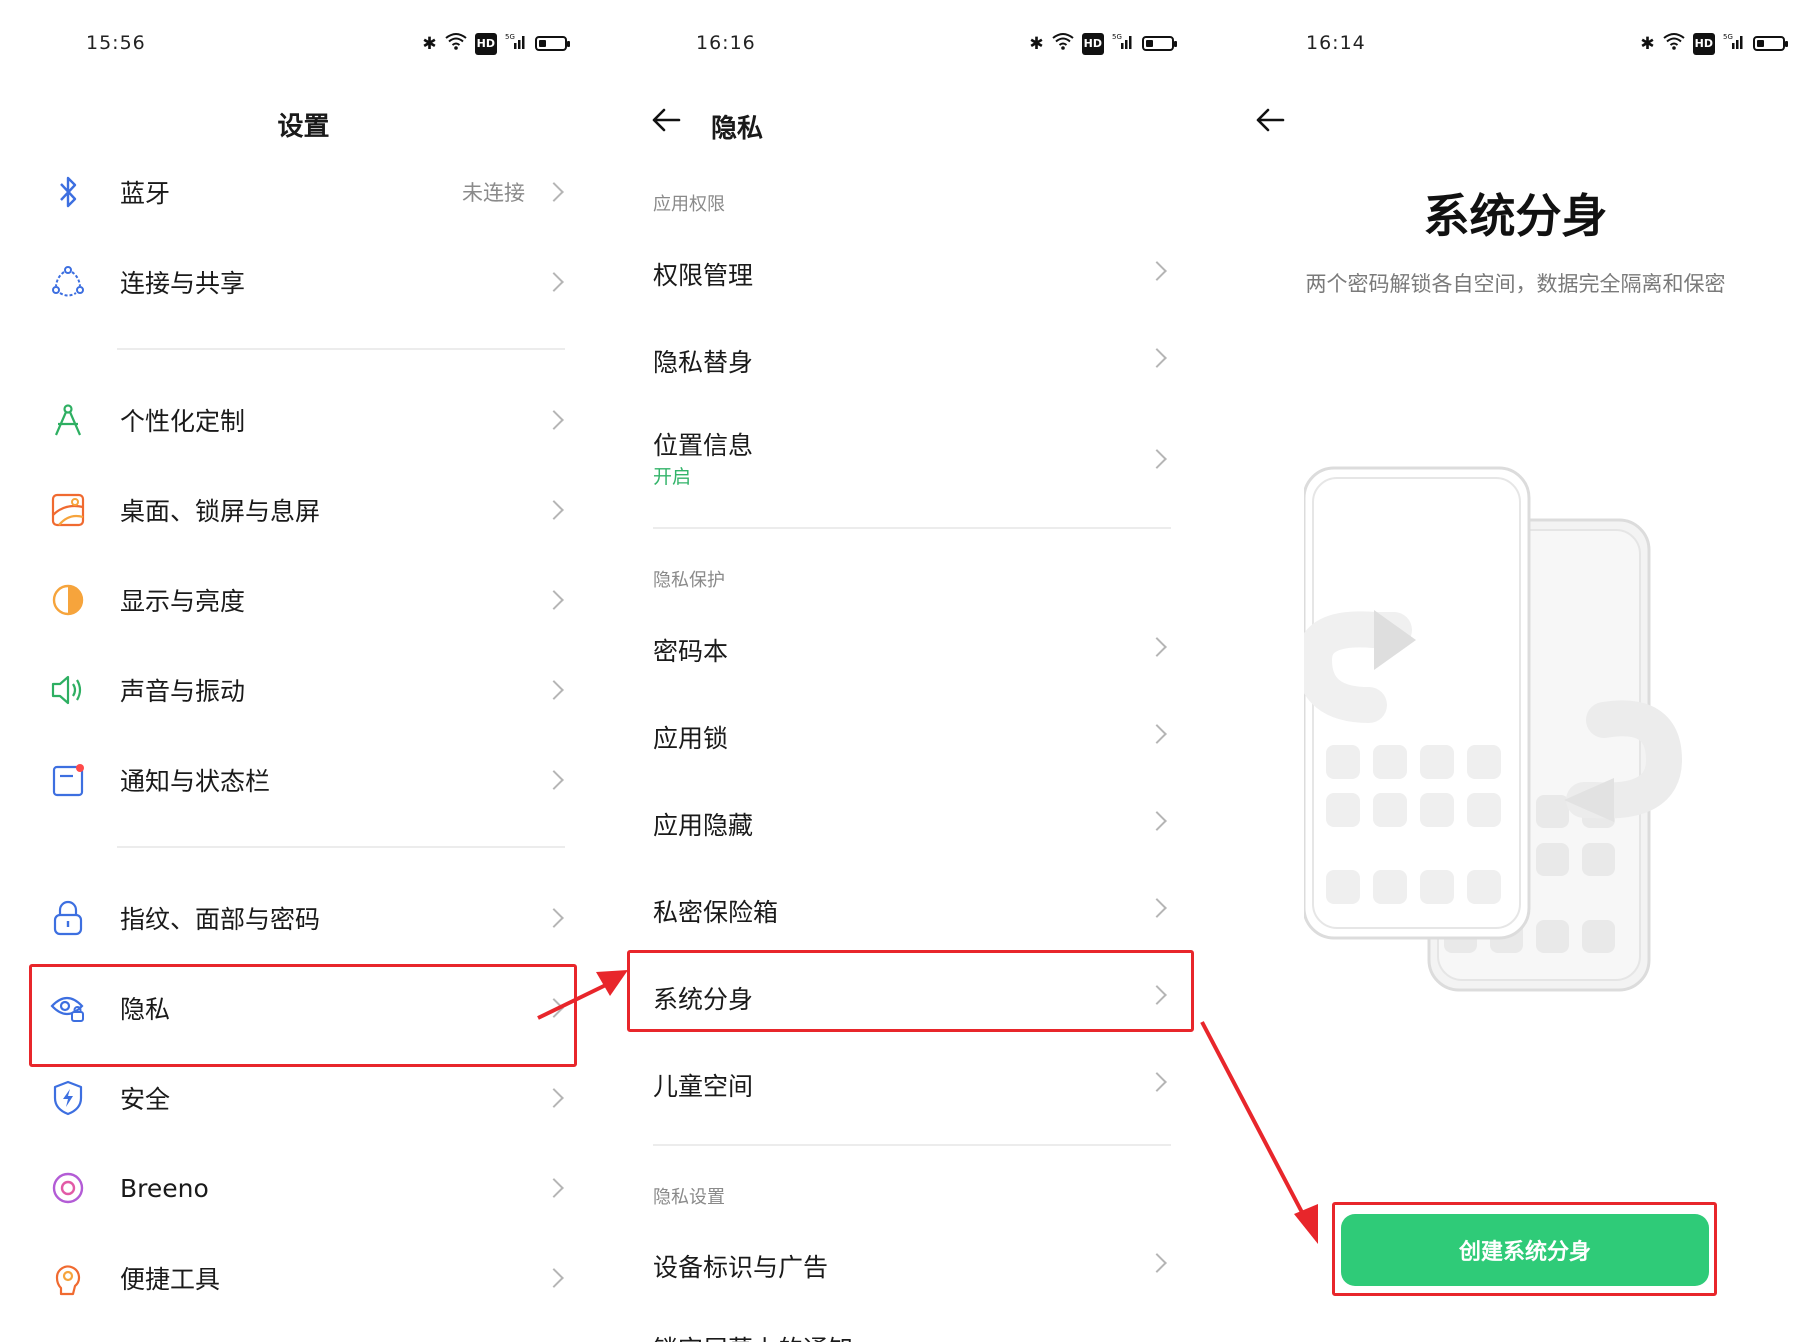  Describe the element at coordinates (689, 1197) in the screenshot. I see `section-header-privacy-settings: 隐私设置` at that location.